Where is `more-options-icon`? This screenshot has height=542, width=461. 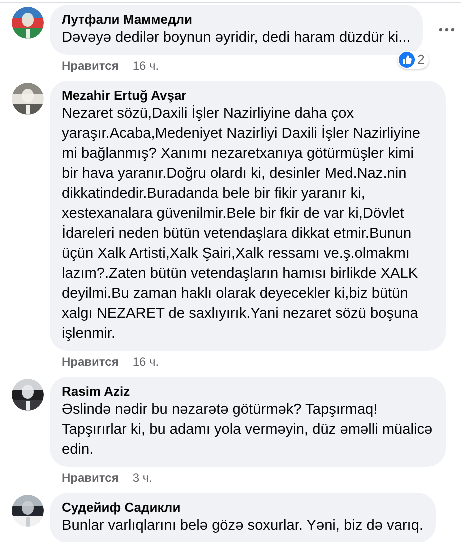
more-options-icon is located at coordinates (446, 30).